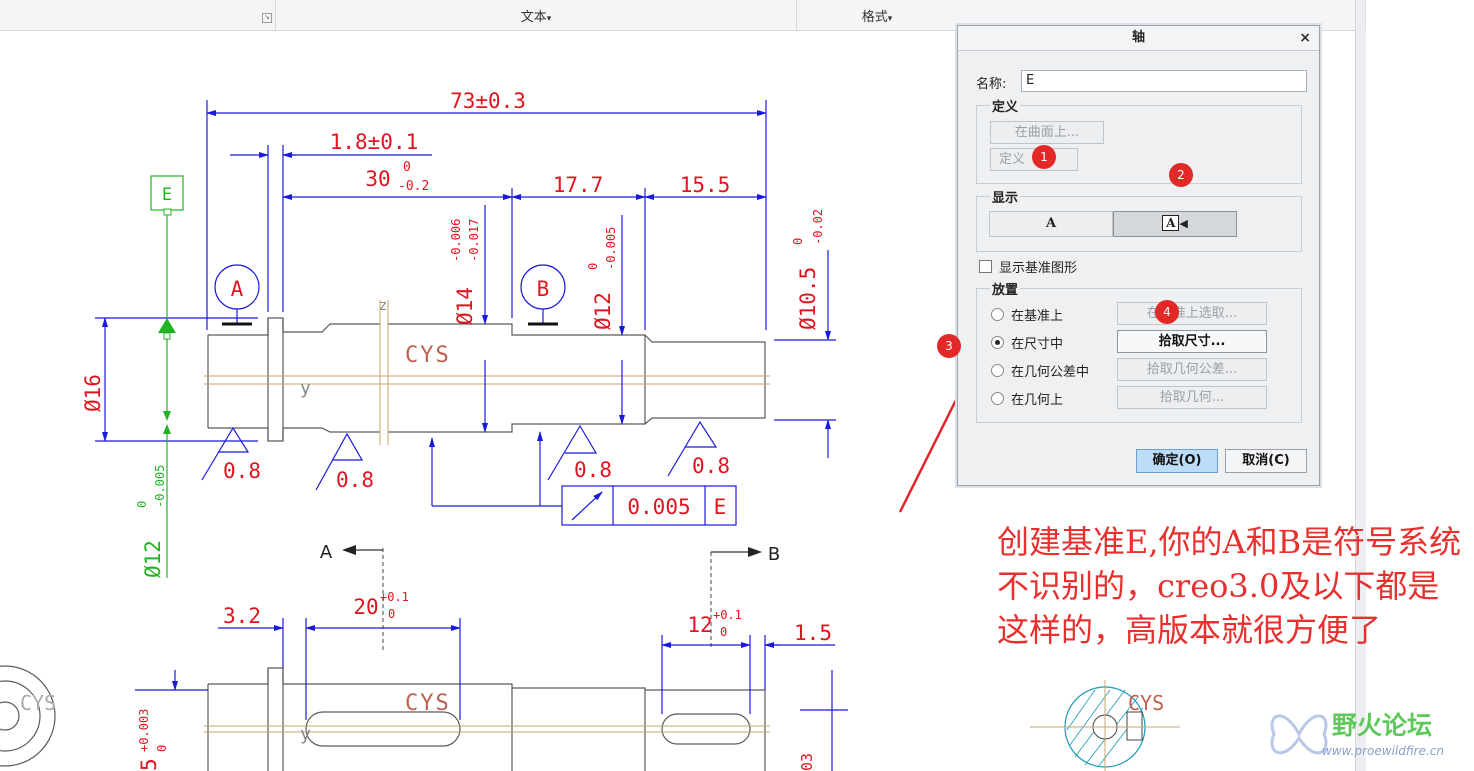 This screenshot has height=771, width=1474. I want to click on lower-centerlines, so click(487, 729).